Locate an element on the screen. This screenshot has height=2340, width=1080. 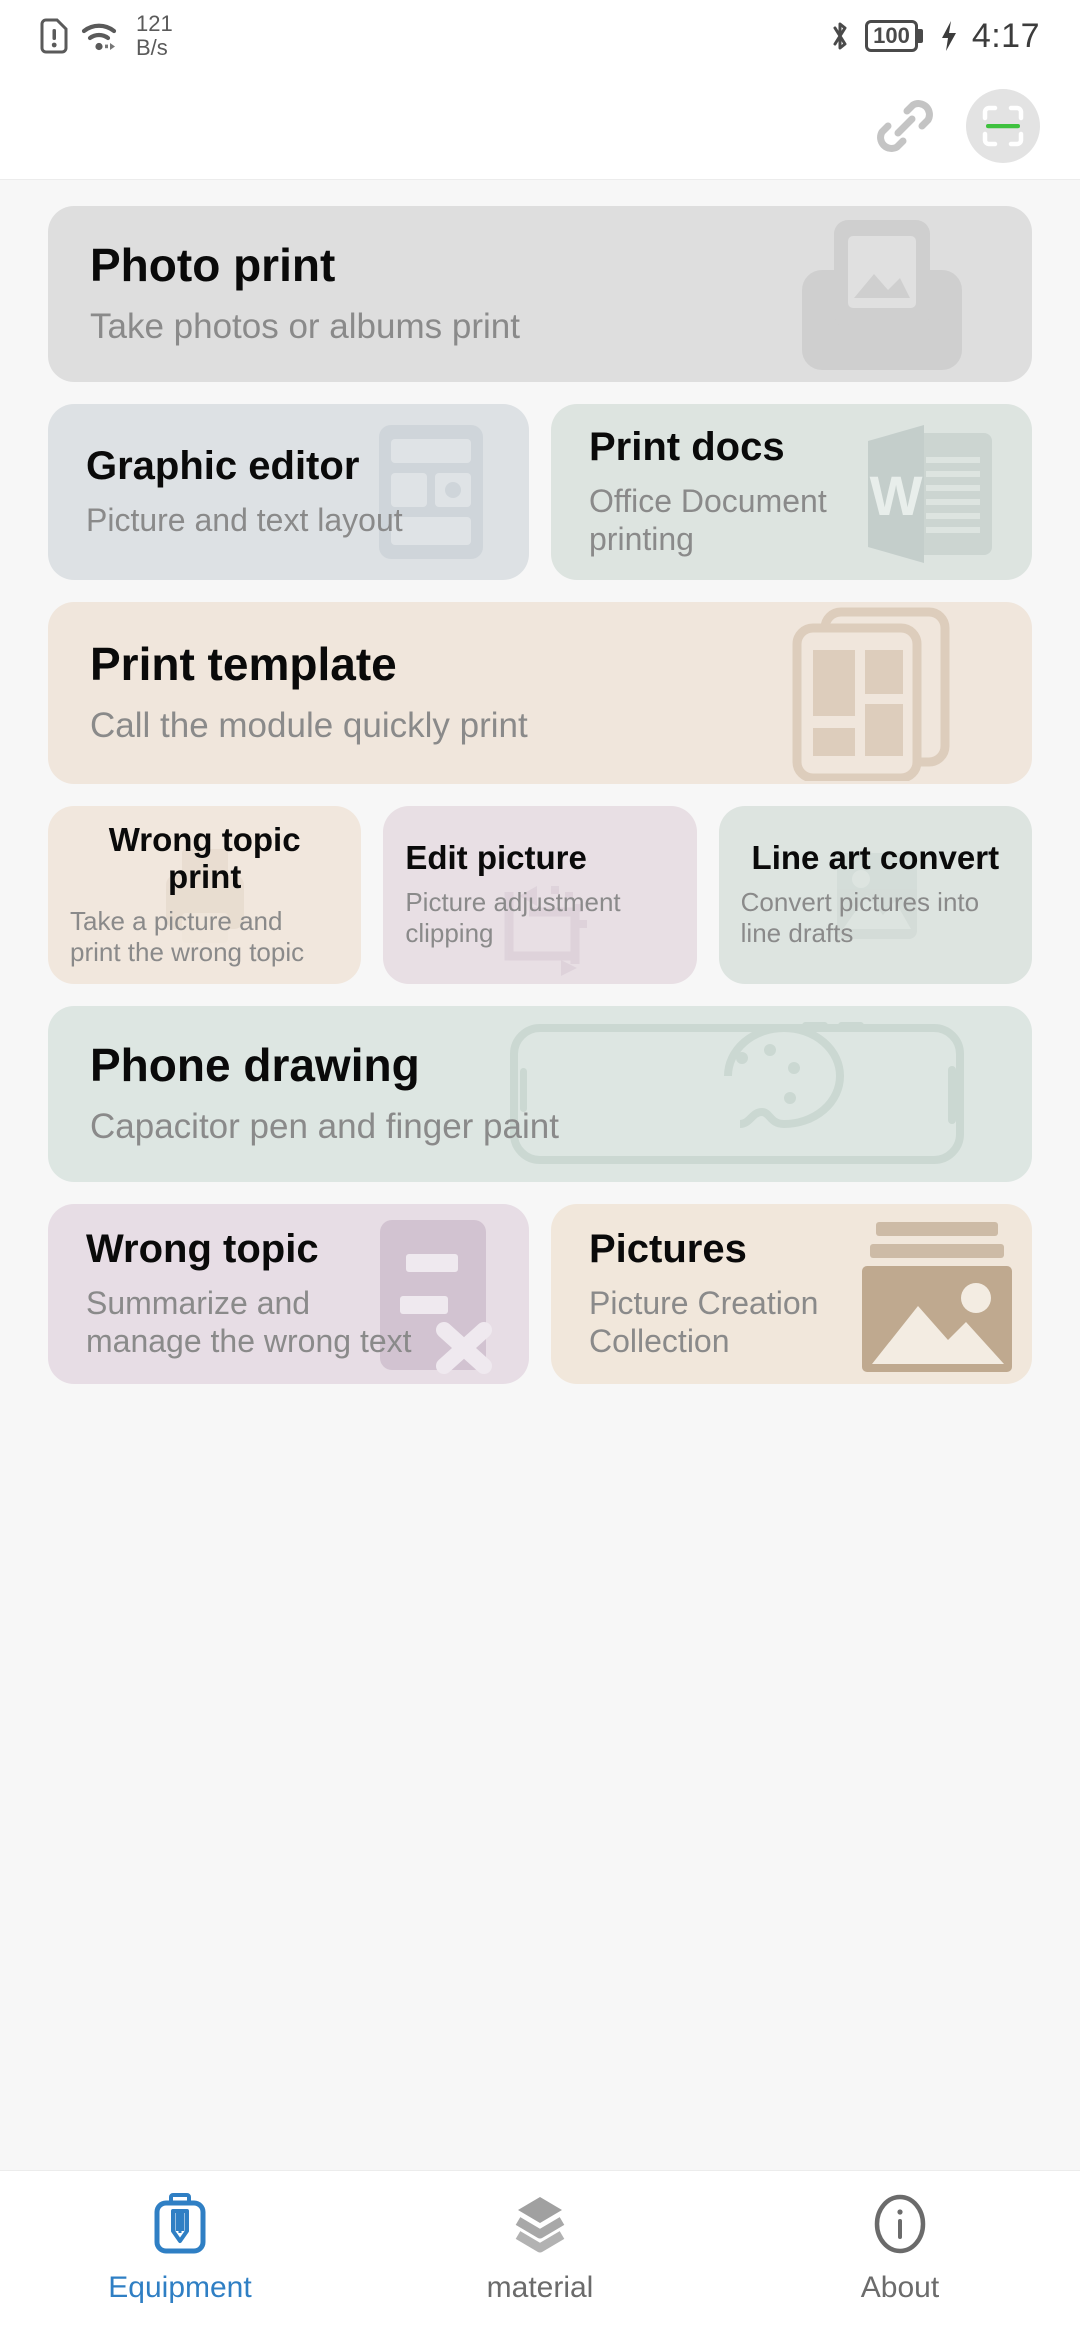
card-subtitle: Summarize and manage the wrong text is located at coordinates (249, 1322).